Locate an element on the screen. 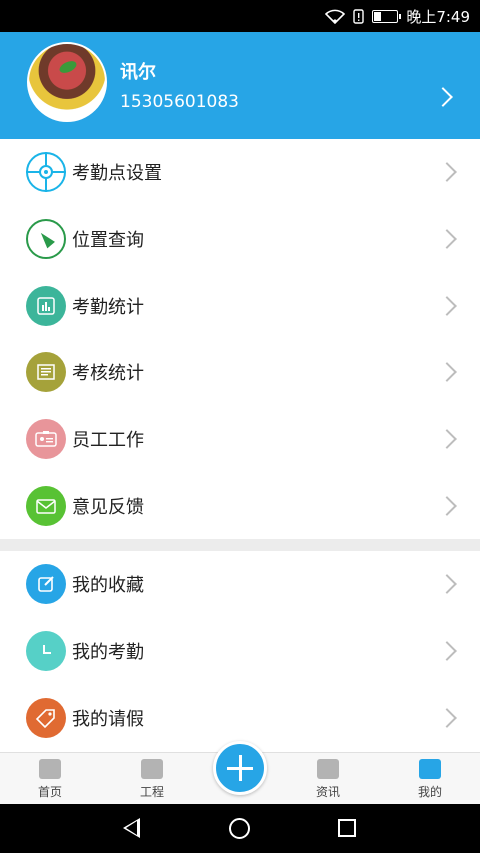 The width and height of the screenshot is (480, 853). id-card-icon is located at coordinates (46, 439).